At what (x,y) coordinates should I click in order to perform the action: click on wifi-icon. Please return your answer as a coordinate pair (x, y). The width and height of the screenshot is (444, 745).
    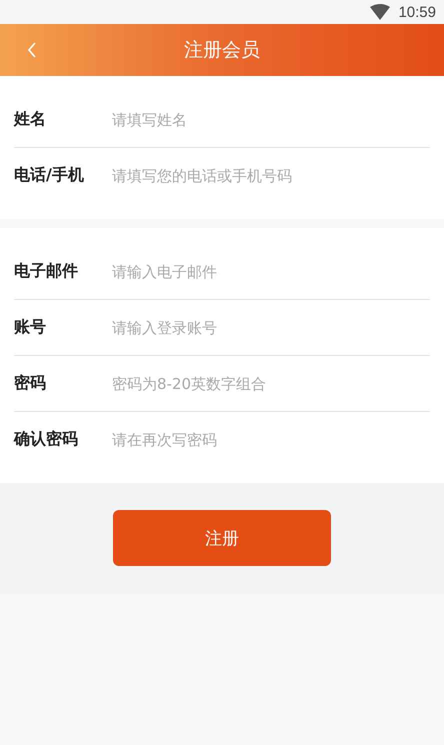
    Looking at the image, I should click on (380, 12).